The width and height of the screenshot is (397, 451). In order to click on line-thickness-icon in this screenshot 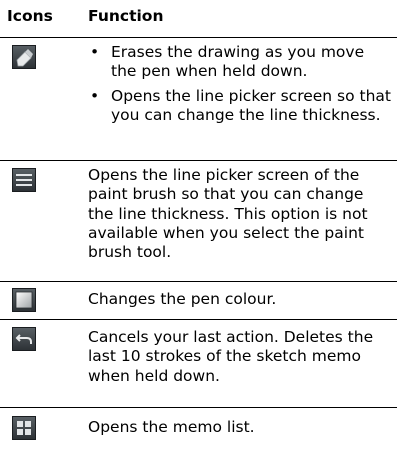, I will do `click(24, 180)`.